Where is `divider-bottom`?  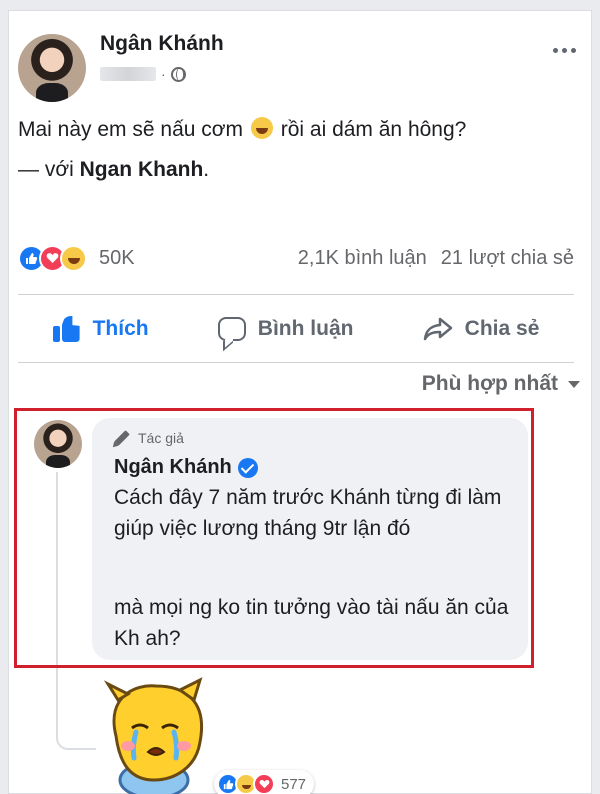
divider-bottom is located at coordinates (296, 362).